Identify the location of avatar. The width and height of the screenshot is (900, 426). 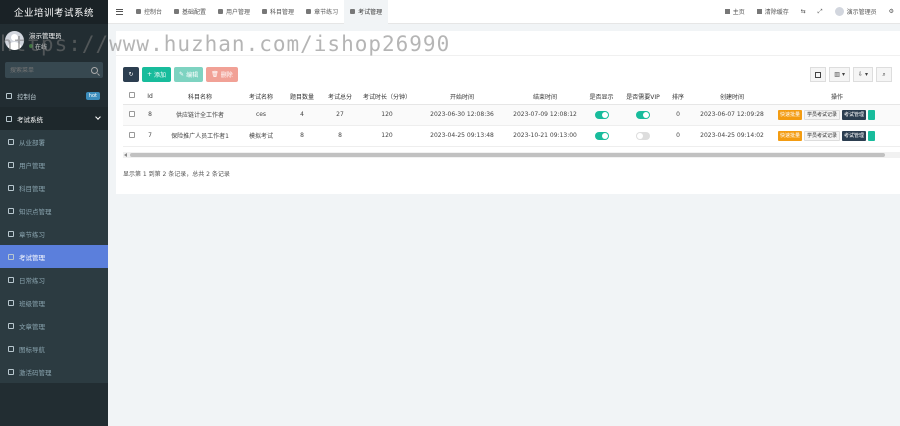
(839, 11).